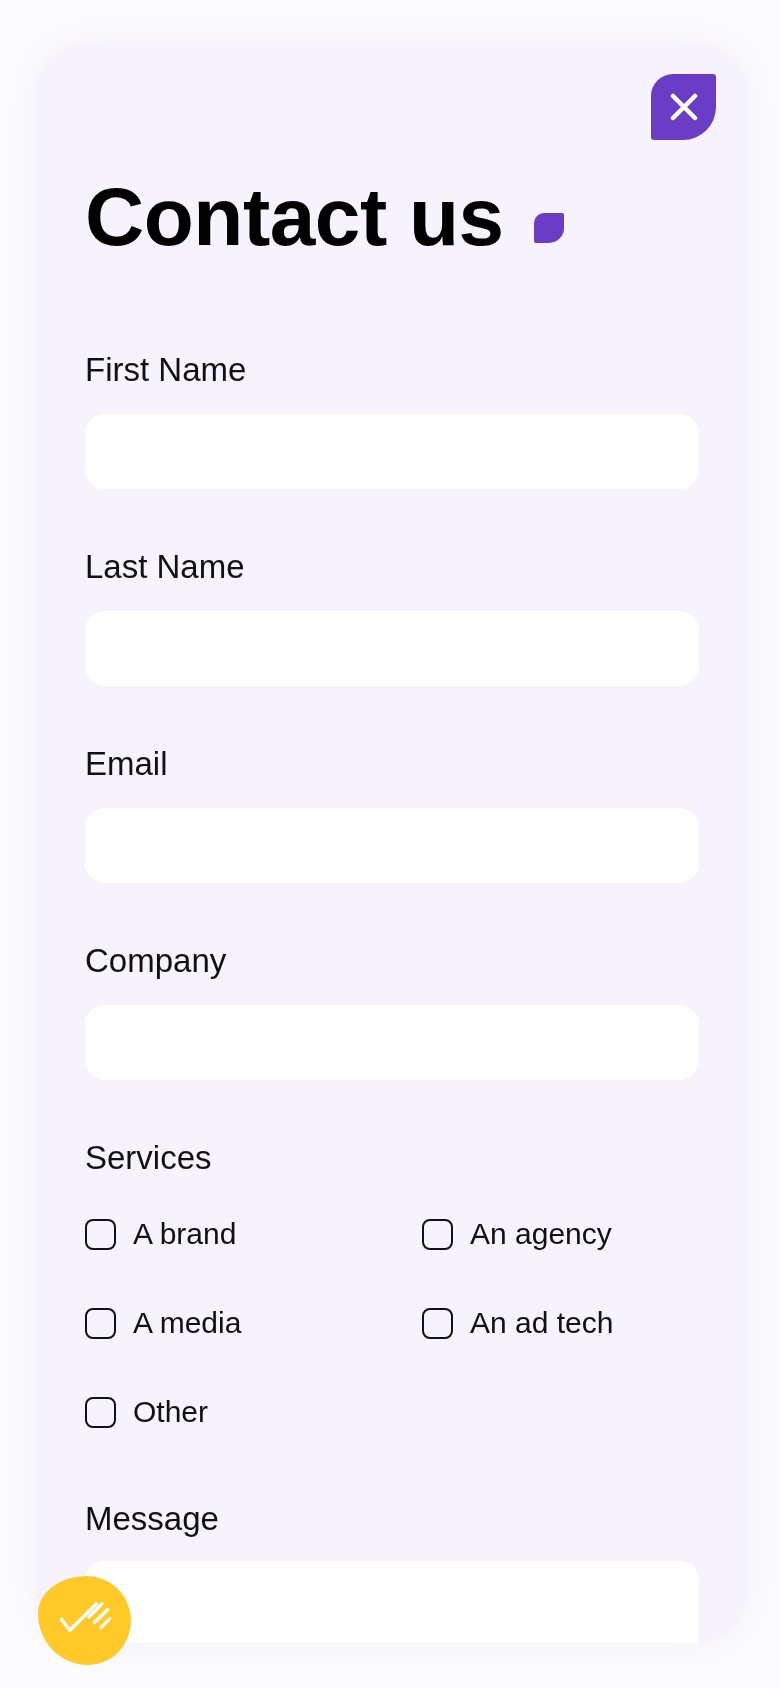 Image resolution: width=780 pixels, height=1688 pixels. I want to click on checkbox-label: Other, so click(171, 1412).